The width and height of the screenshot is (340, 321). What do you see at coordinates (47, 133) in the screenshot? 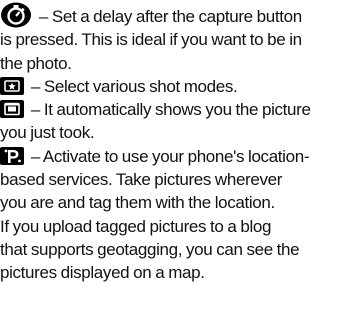
I see `text-line: you just took.` at bounding box center [47, 133].